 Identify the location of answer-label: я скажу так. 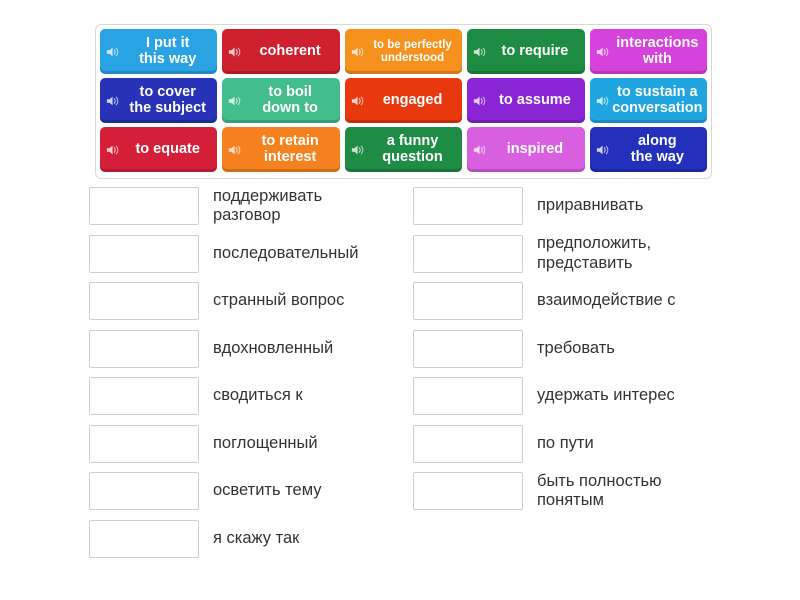
(256, 537).